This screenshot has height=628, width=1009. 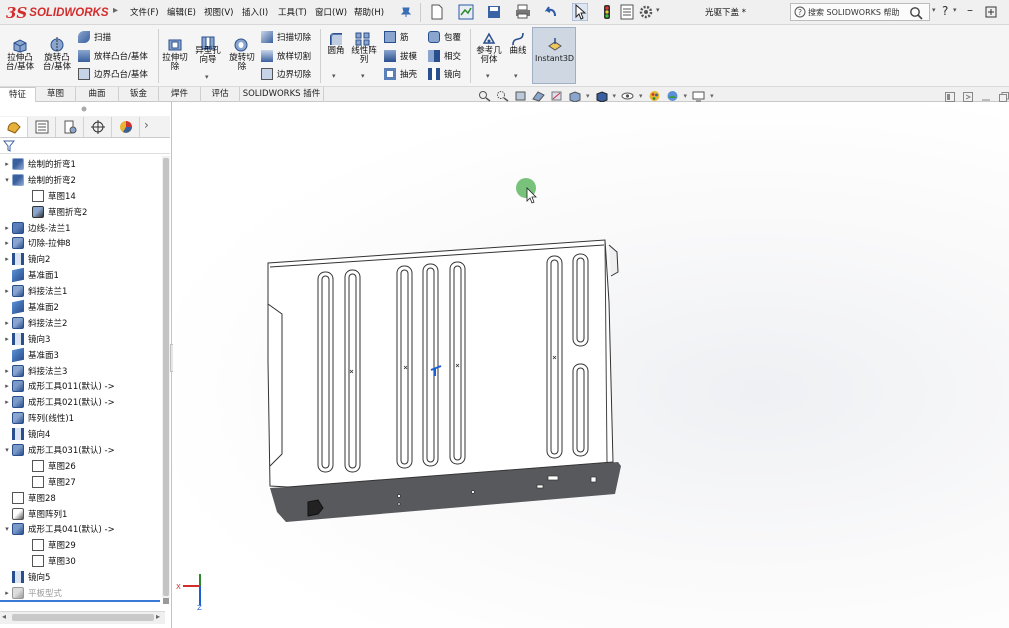 I want to click on menu-expand-icon: ▸, so click(x=115, y=10).